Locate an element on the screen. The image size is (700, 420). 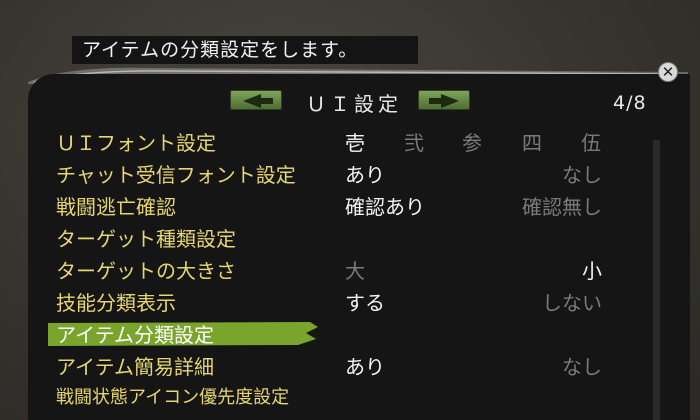
setting-label: 戦闘状態アイコン優先度設定 is located at coordinates (173, 397).